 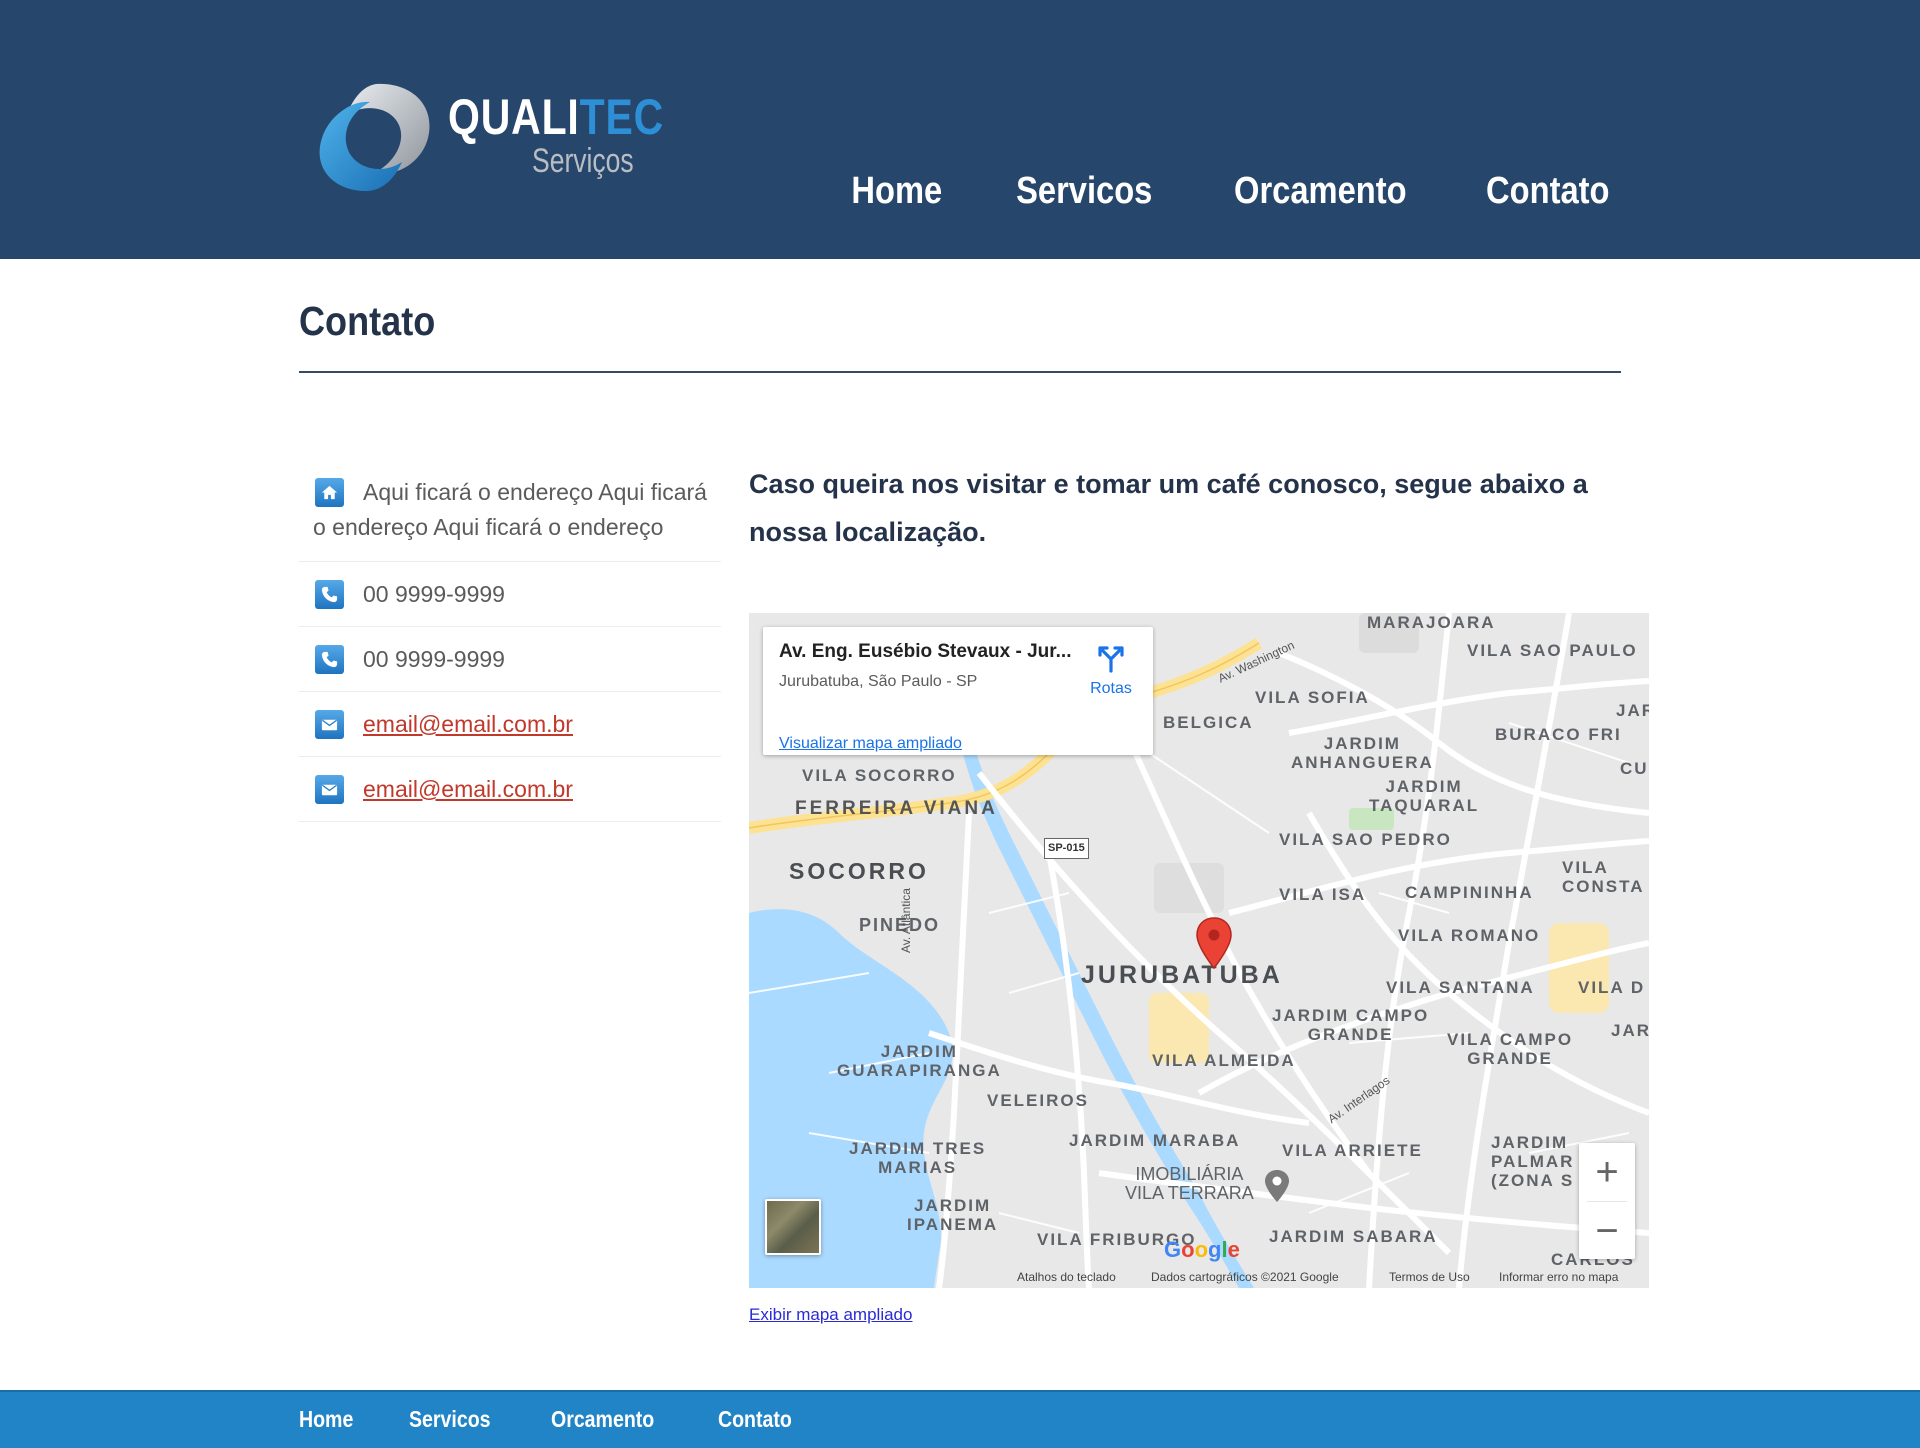 What do you see at coordinates (374, 137) in the screenshot?
I see `logo-swirl-icon` at bounding box center [374, 137].